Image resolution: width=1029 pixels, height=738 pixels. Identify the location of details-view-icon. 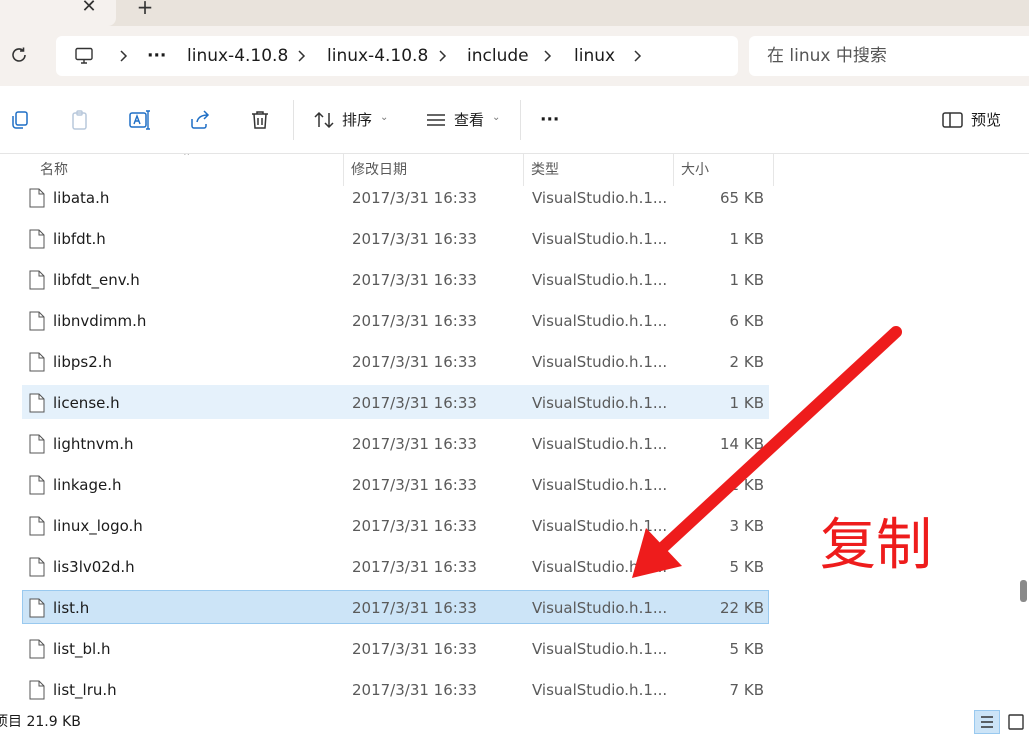
(987, 722).